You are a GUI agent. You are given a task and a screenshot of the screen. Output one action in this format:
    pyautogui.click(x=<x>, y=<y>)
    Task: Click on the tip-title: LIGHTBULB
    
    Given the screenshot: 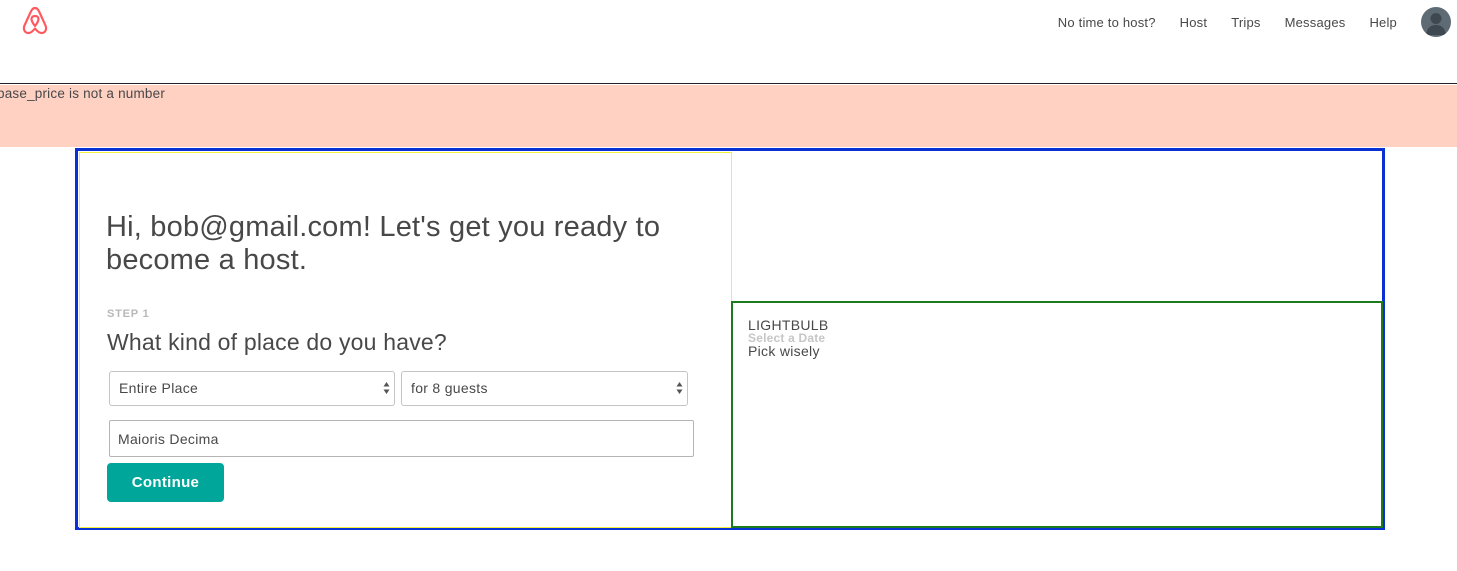 What is the action you would take?
    pyautogui.click(x=788, y=325)
    